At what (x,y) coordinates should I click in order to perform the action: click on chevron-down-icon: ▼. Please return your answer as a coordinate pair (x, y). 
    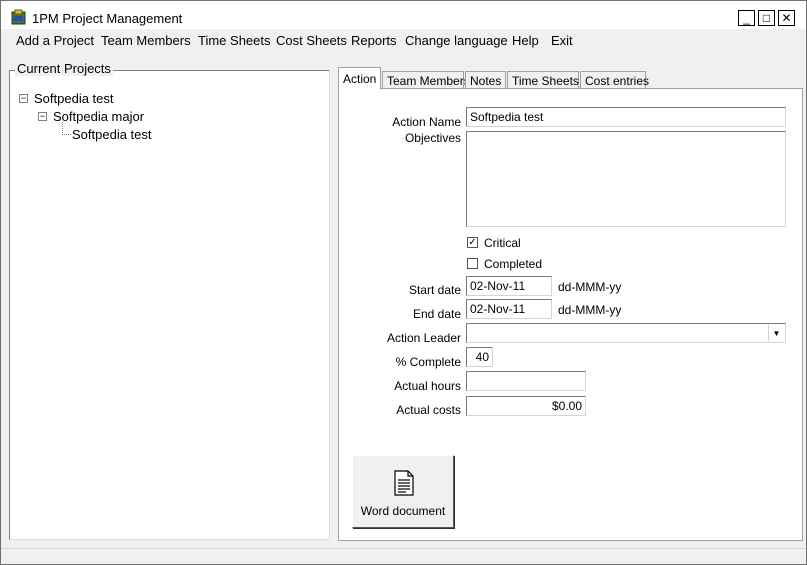
    Looking at the image, I should click on (776, 333).